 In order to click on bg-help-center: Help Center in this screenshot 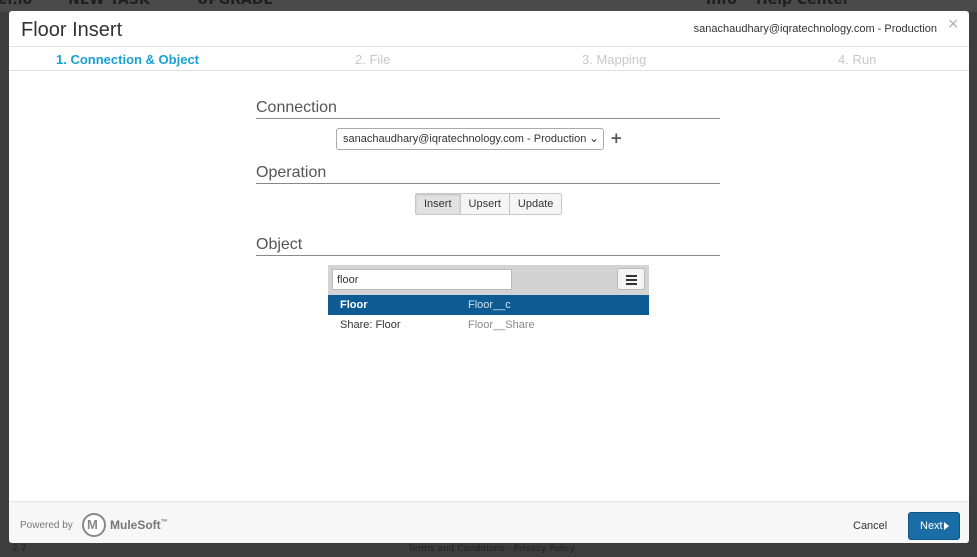, I will do `click(803, 4)`.